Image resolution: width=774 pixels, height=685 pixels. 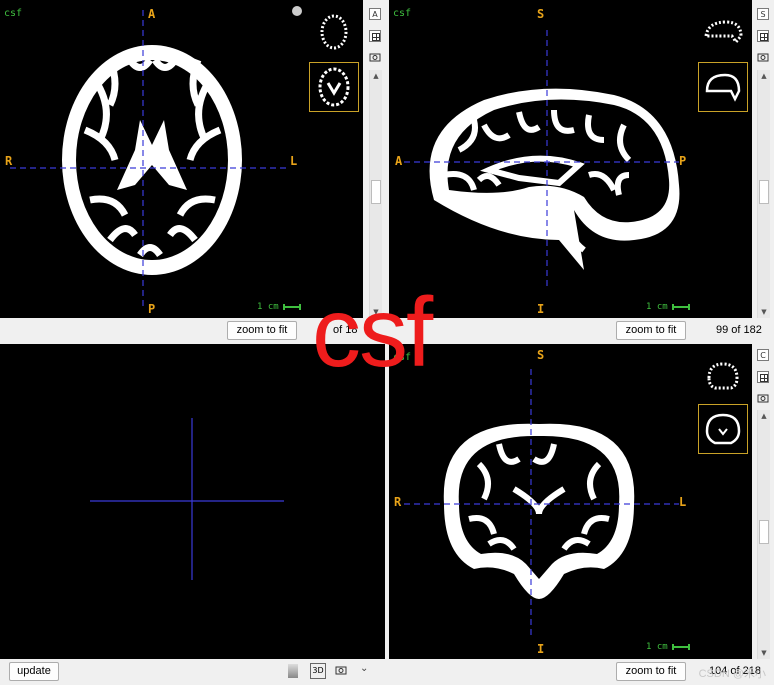 What do you see at coordinates (402, 13) in the screenshot?
I see `sagittal-view-name: csf` at bounding box center [402, 13].